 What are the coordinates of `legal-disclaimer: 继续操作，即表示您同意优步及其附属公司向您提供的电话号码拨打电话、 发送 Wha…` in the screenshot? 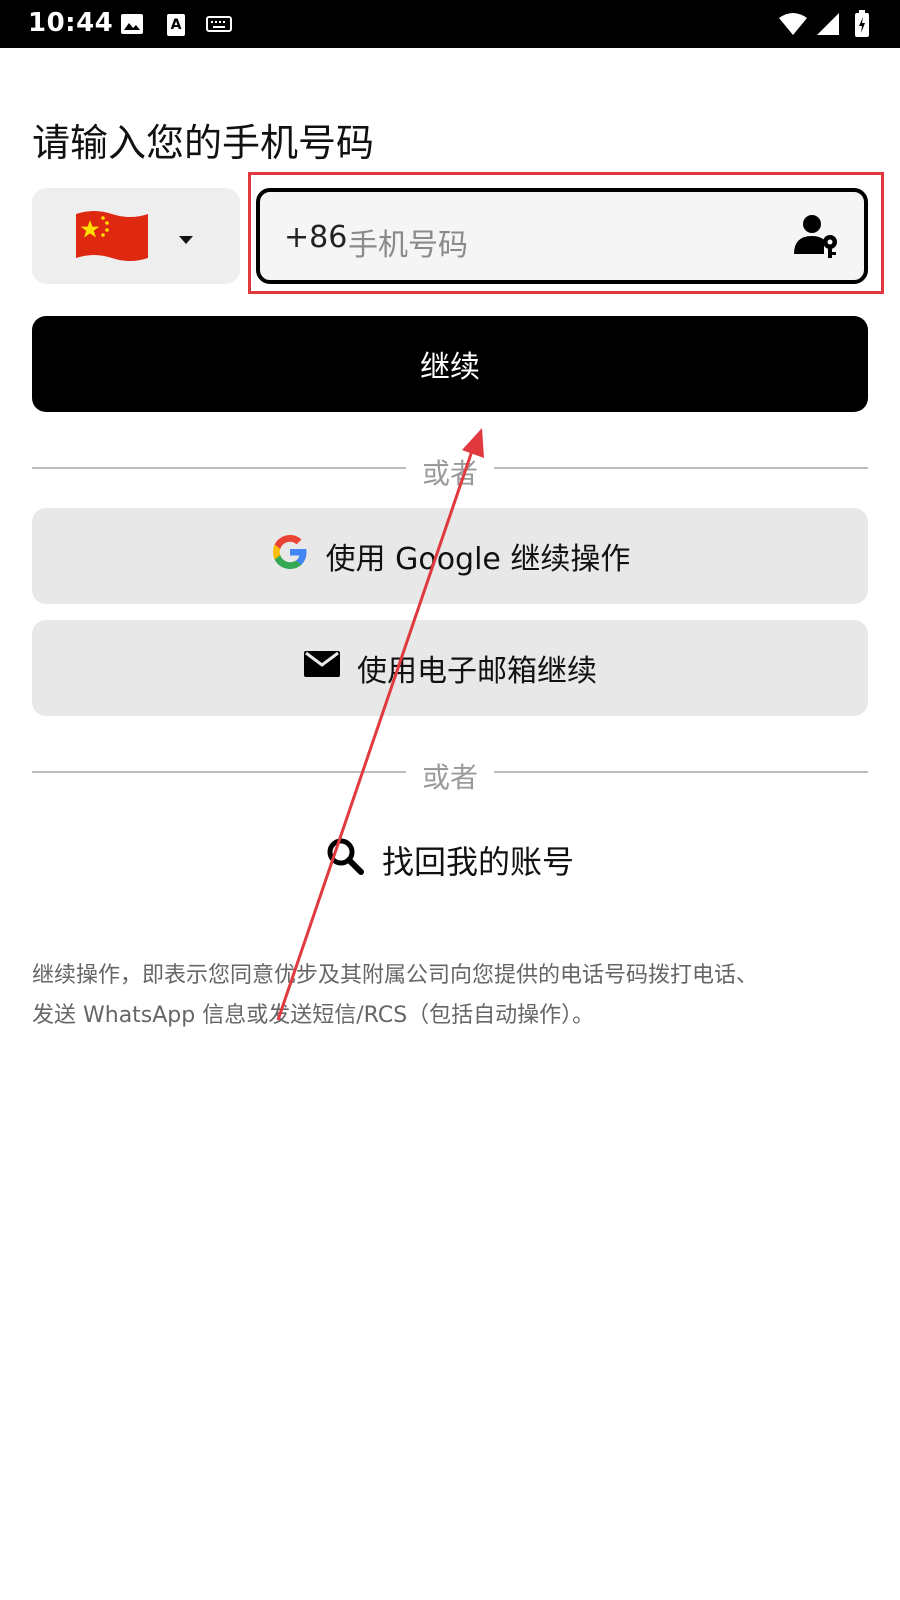 It's located at (452, 996).